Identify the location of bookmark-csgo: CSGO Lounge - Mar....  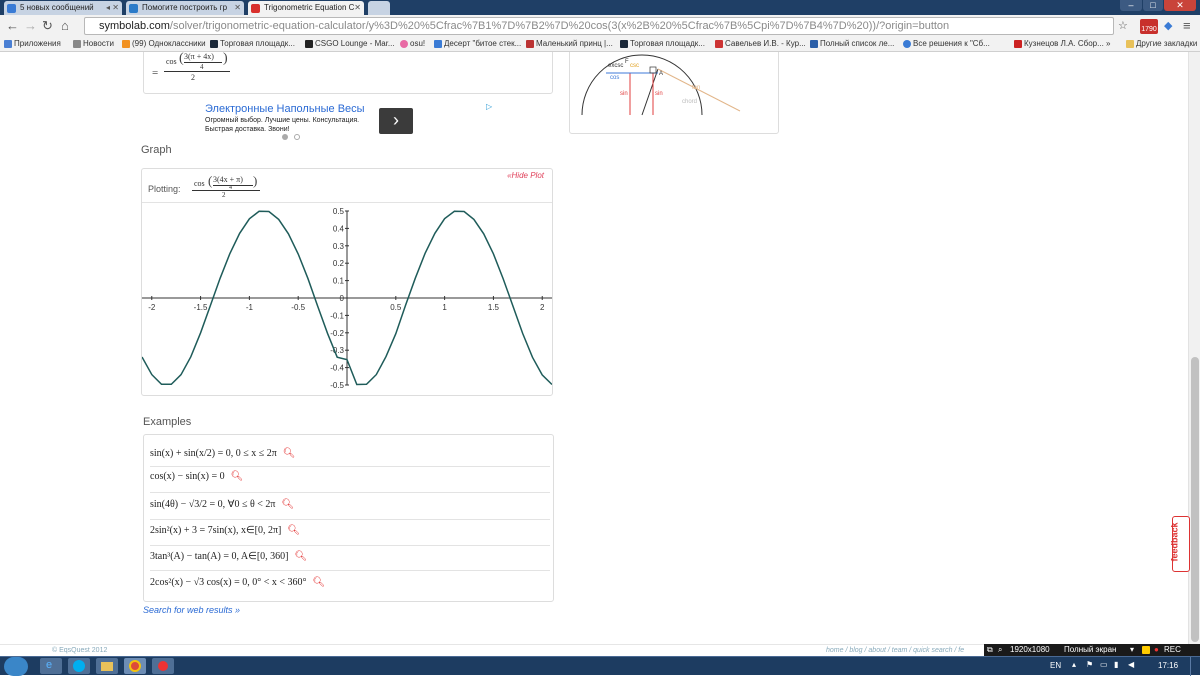
(350, 44).